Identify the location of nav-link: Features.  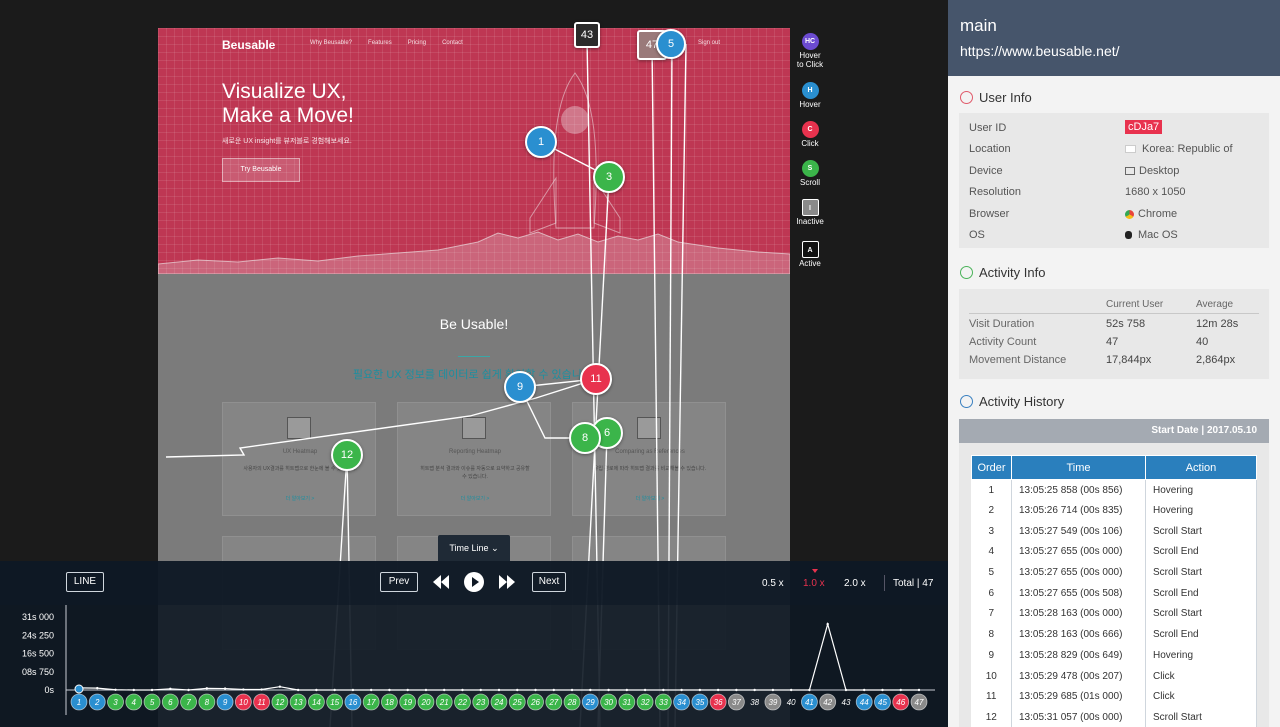
(380, 43).